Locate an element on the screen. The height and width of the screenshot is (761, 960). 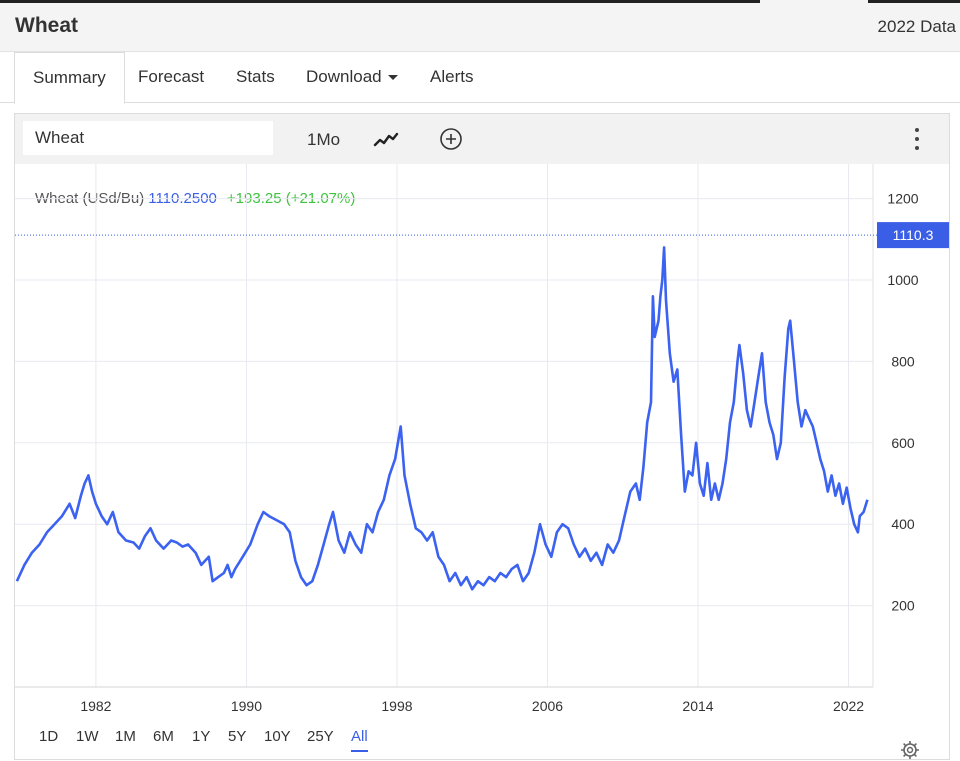
x-tick-label: 1998 is located at coordinates (396, 706).